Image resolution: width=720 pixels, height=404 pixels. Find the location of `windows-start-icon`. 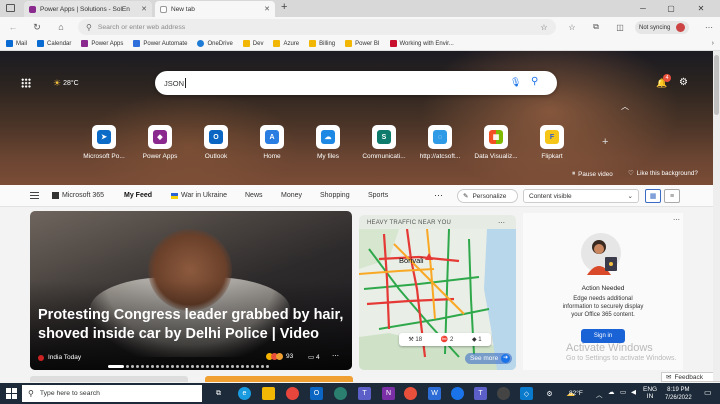

windows-start-icon is located at coordinates (11, 393).